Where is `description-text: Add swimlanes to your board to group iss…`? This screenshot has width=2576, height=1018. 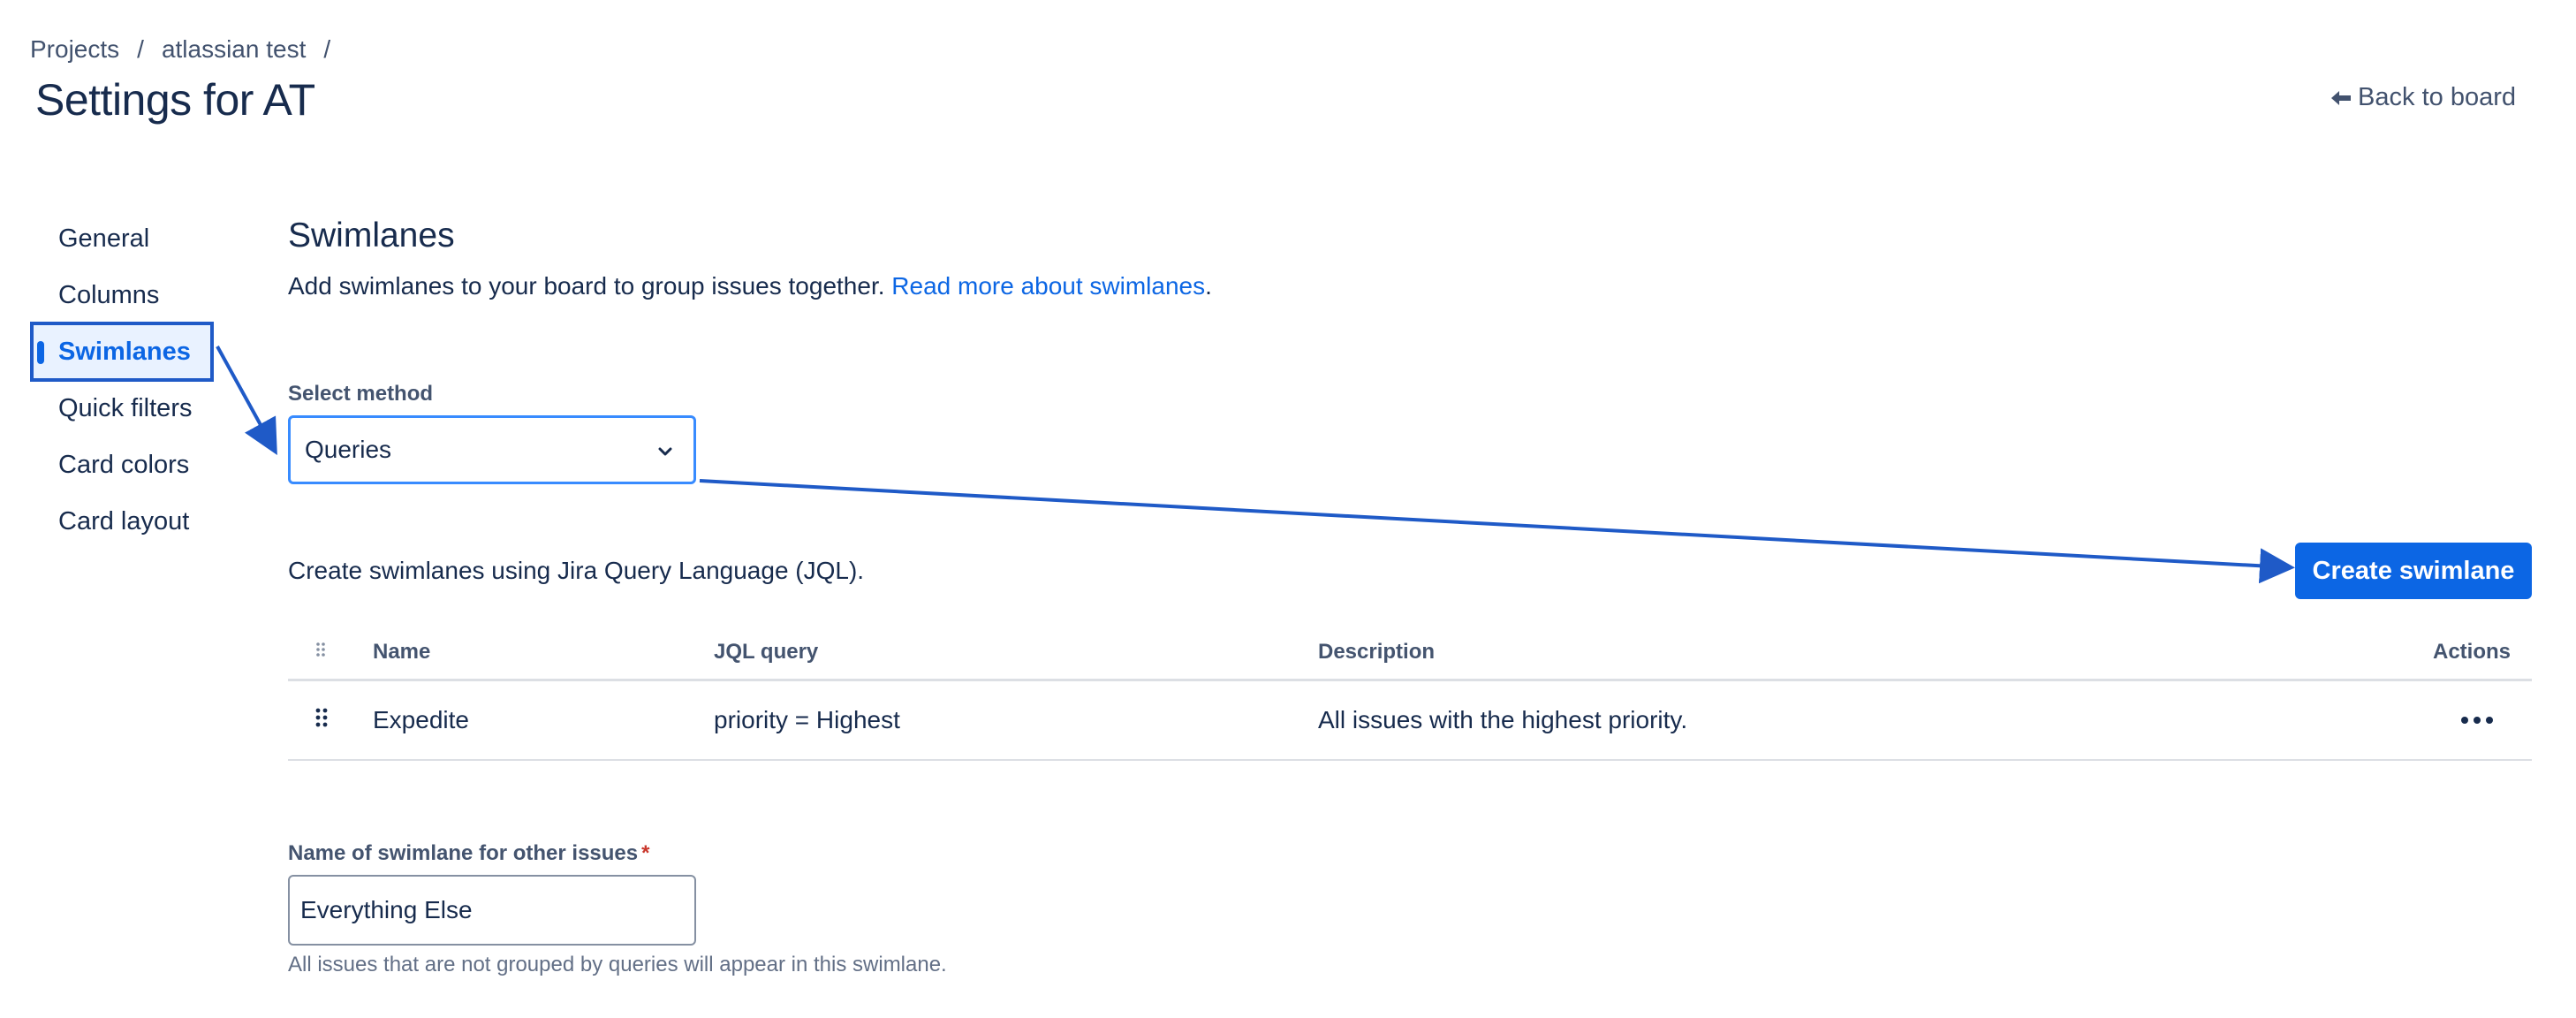 description-text: Add swimlanes to your board to group iss… is located at coordinates (586, 286).